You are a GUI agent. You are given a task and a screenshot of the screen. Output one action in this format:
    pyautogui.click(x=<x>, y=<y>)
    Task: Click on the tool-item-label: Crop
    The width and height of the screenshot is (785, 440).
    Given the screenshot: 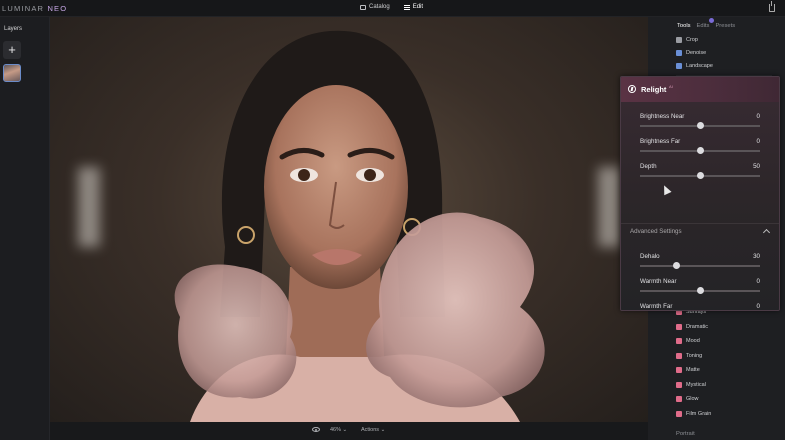 What is the action you would take?
    pyautogui.click(x=692, y=40)
    